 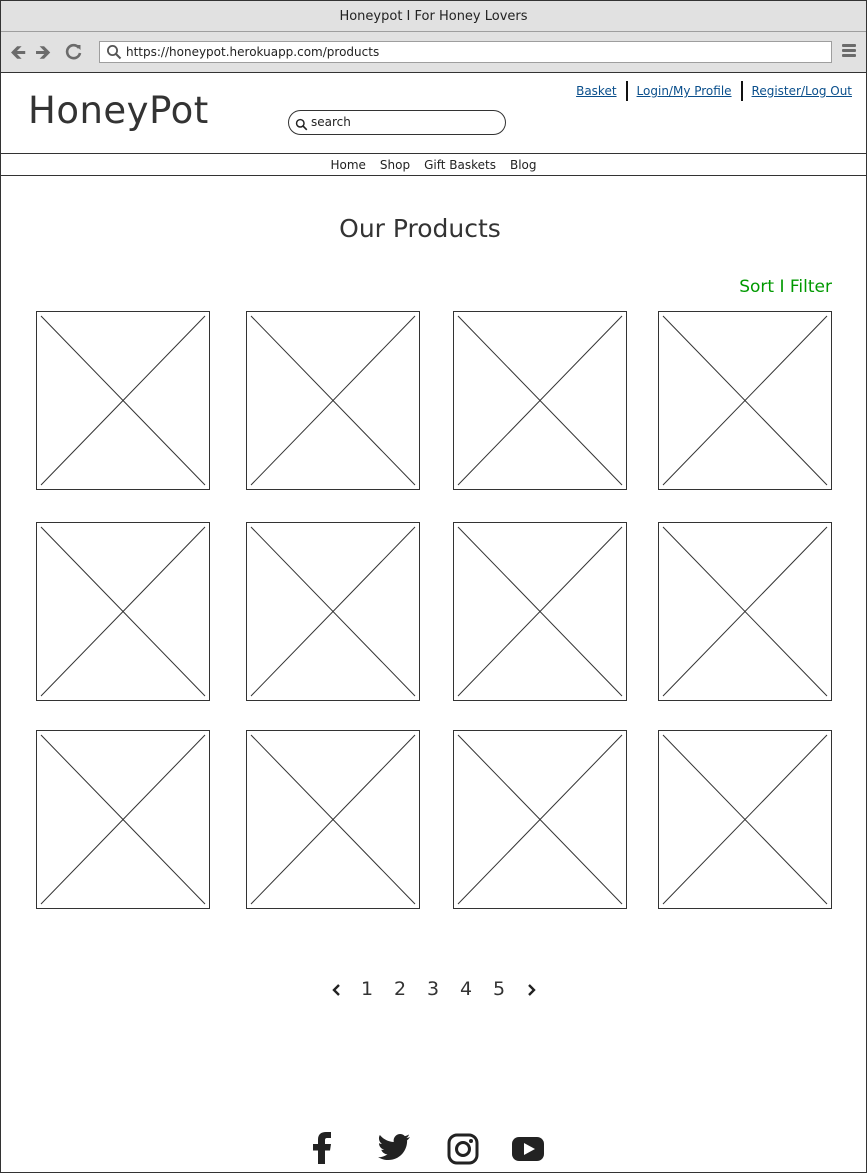 What do you see at coordinates (532, 992) in the screenshot?
I see `chevron-right-icon` at bounding box center [532, 992].